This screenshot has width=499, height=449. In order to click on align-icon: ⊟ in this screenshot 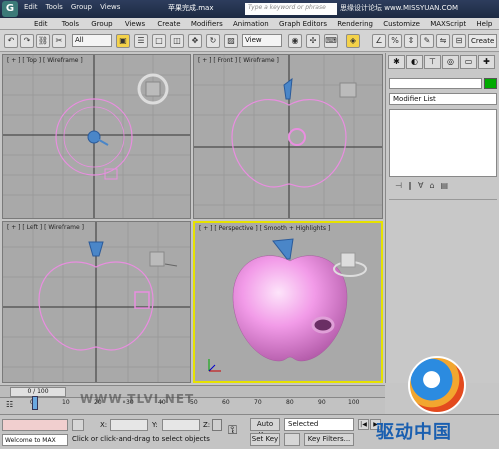, I will do `click(459, 41)`.